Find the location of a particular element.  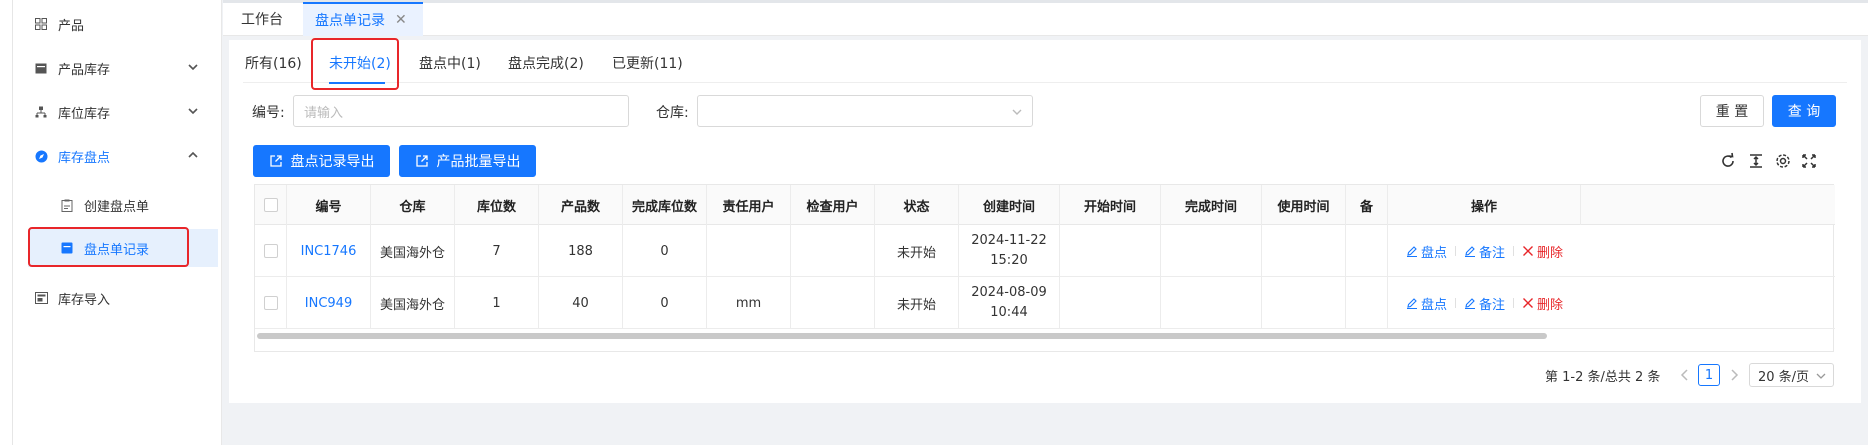

page-1-button: 1 is located at coordinates (1709, 375).